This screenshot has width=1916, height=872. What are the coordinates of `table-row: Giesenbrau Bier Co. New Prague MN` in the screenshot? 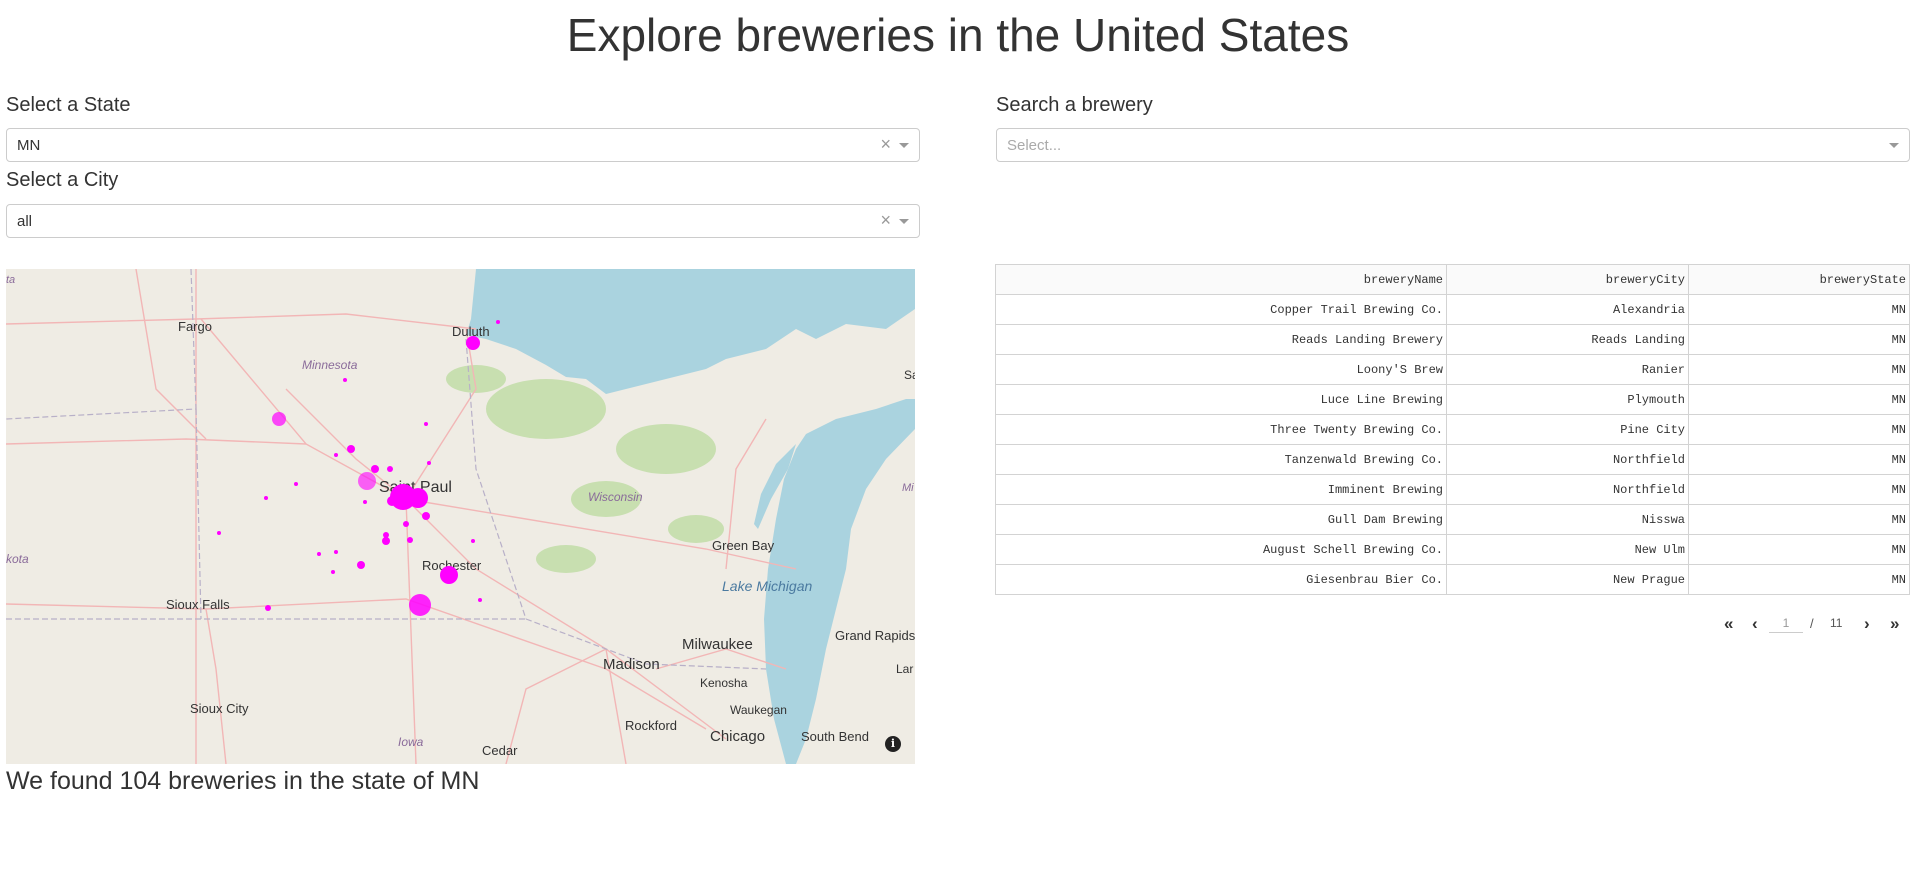 It's located at (1452, 579).